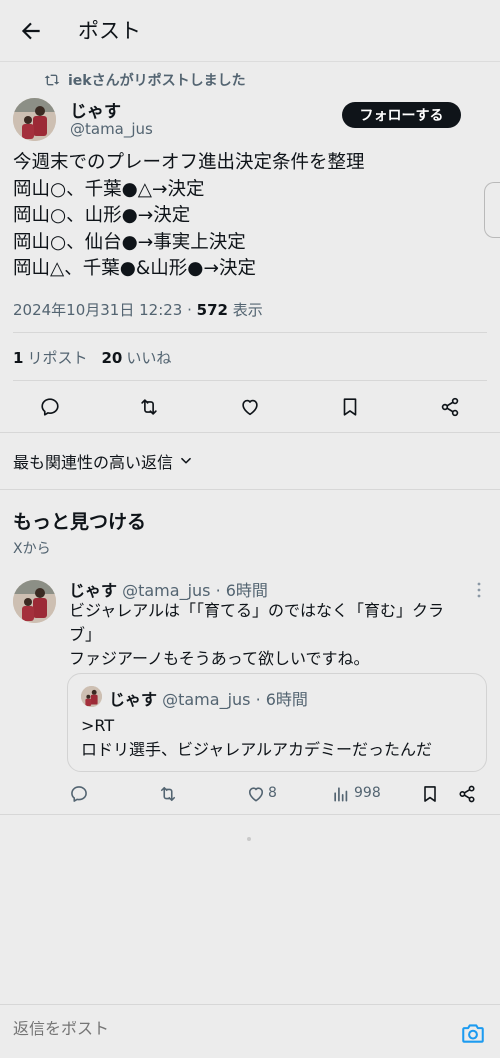 The height and width of the screenshot is (1058, 500). What do you see at coordinates (92, 357) in the screenshot?
I see `engagement-stats: 1 リポスト 20 いいね` at bounding box center [92, 357].